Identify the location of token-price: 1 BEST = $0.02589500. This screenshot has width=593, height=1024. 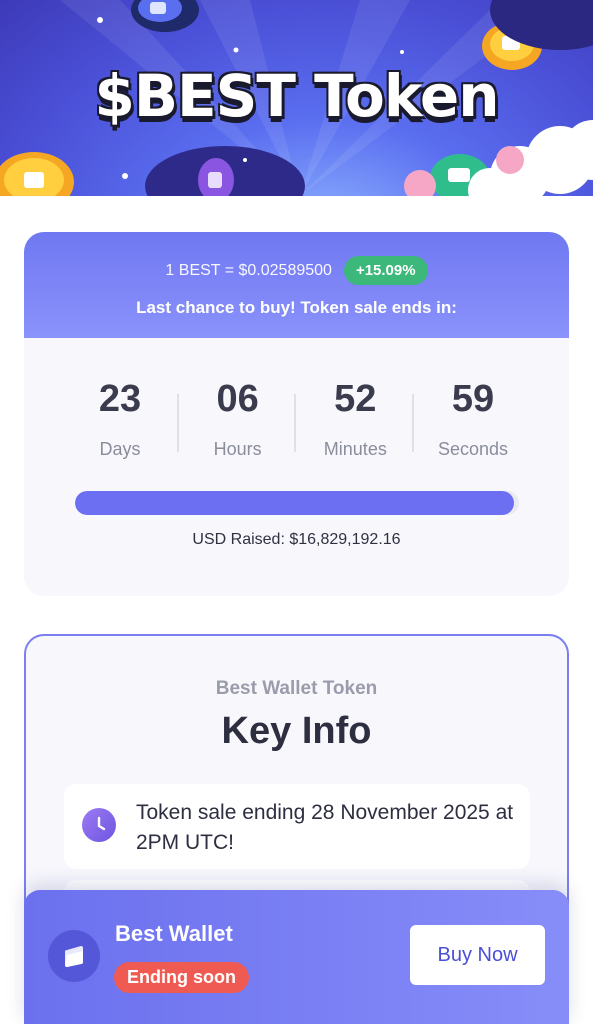
(248, 270).